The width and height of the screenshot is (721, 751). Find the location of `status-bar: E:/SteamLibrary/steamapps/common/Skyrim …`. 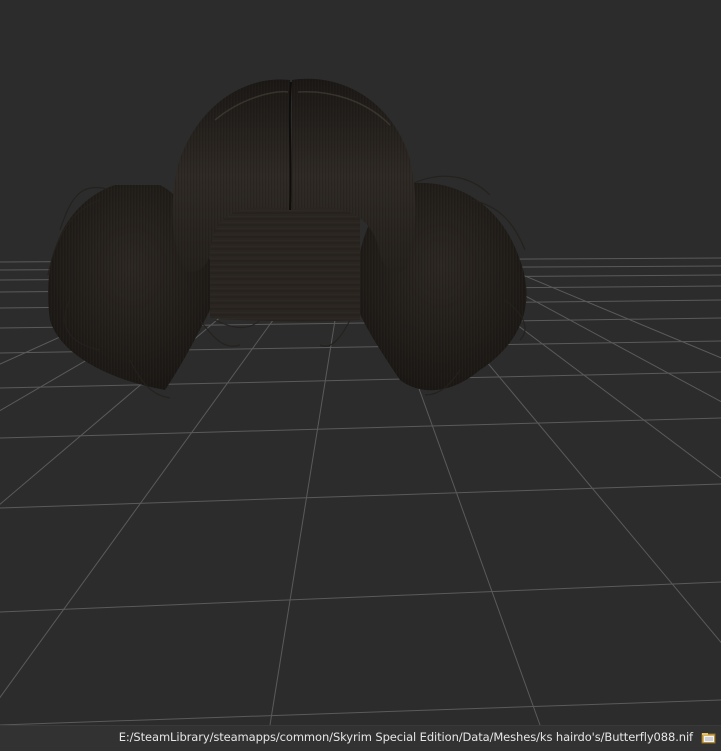

status-bar: E:/SteamLibrary/steamapps/common/Skyrim … is located at coordinates (360, 738).